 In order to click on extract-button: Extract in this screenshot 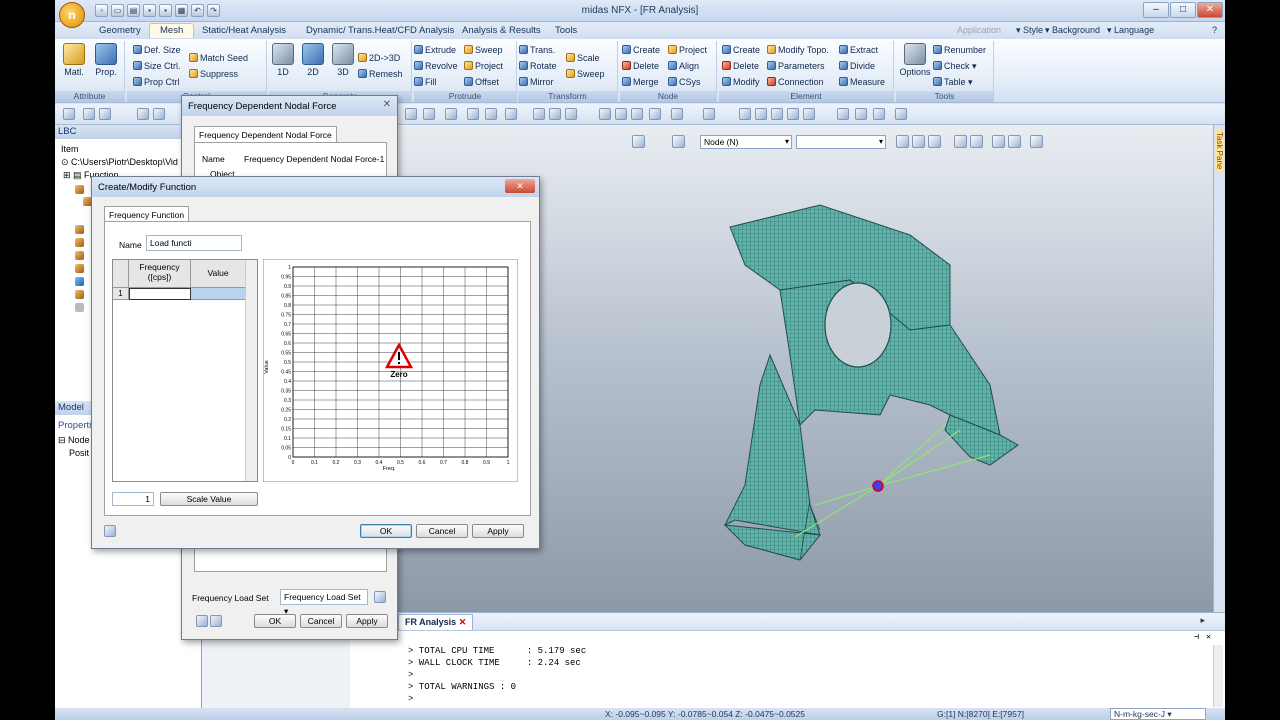, I will do `click(858, 50)`.